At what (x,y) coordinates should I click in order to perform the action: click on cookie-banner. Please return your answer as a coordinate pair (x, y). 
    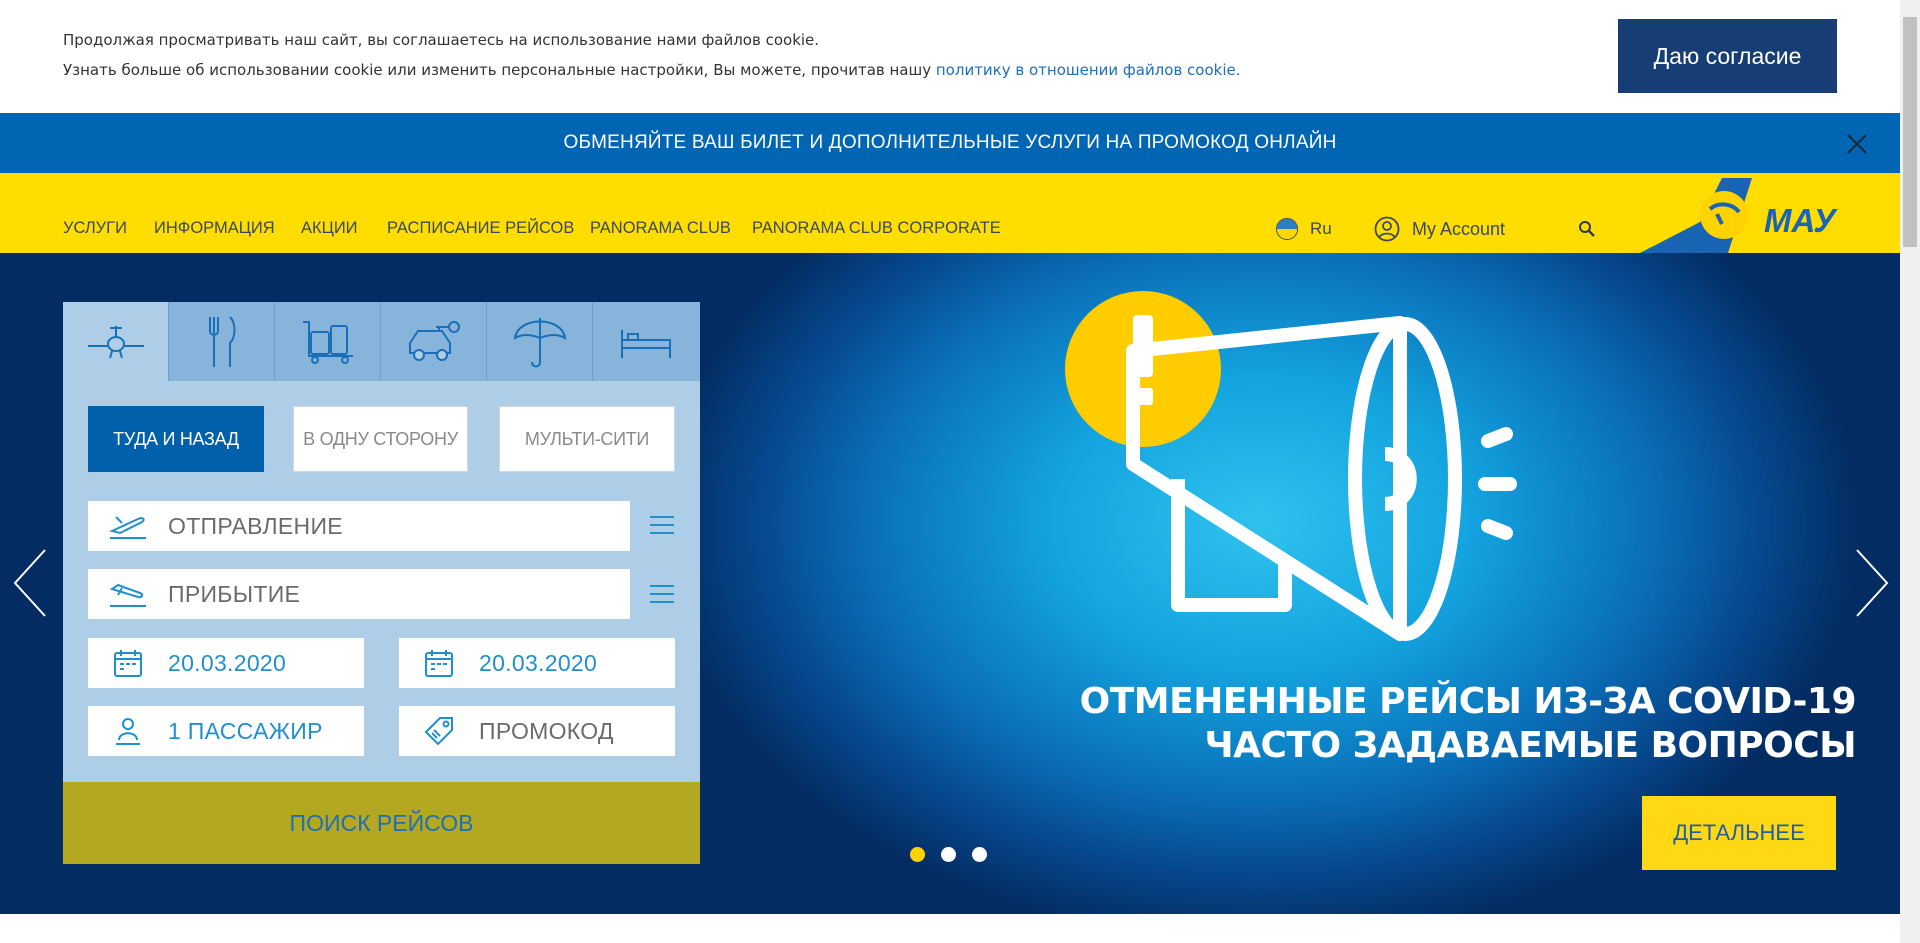
    Looking at the image, I should click on (950, 56).